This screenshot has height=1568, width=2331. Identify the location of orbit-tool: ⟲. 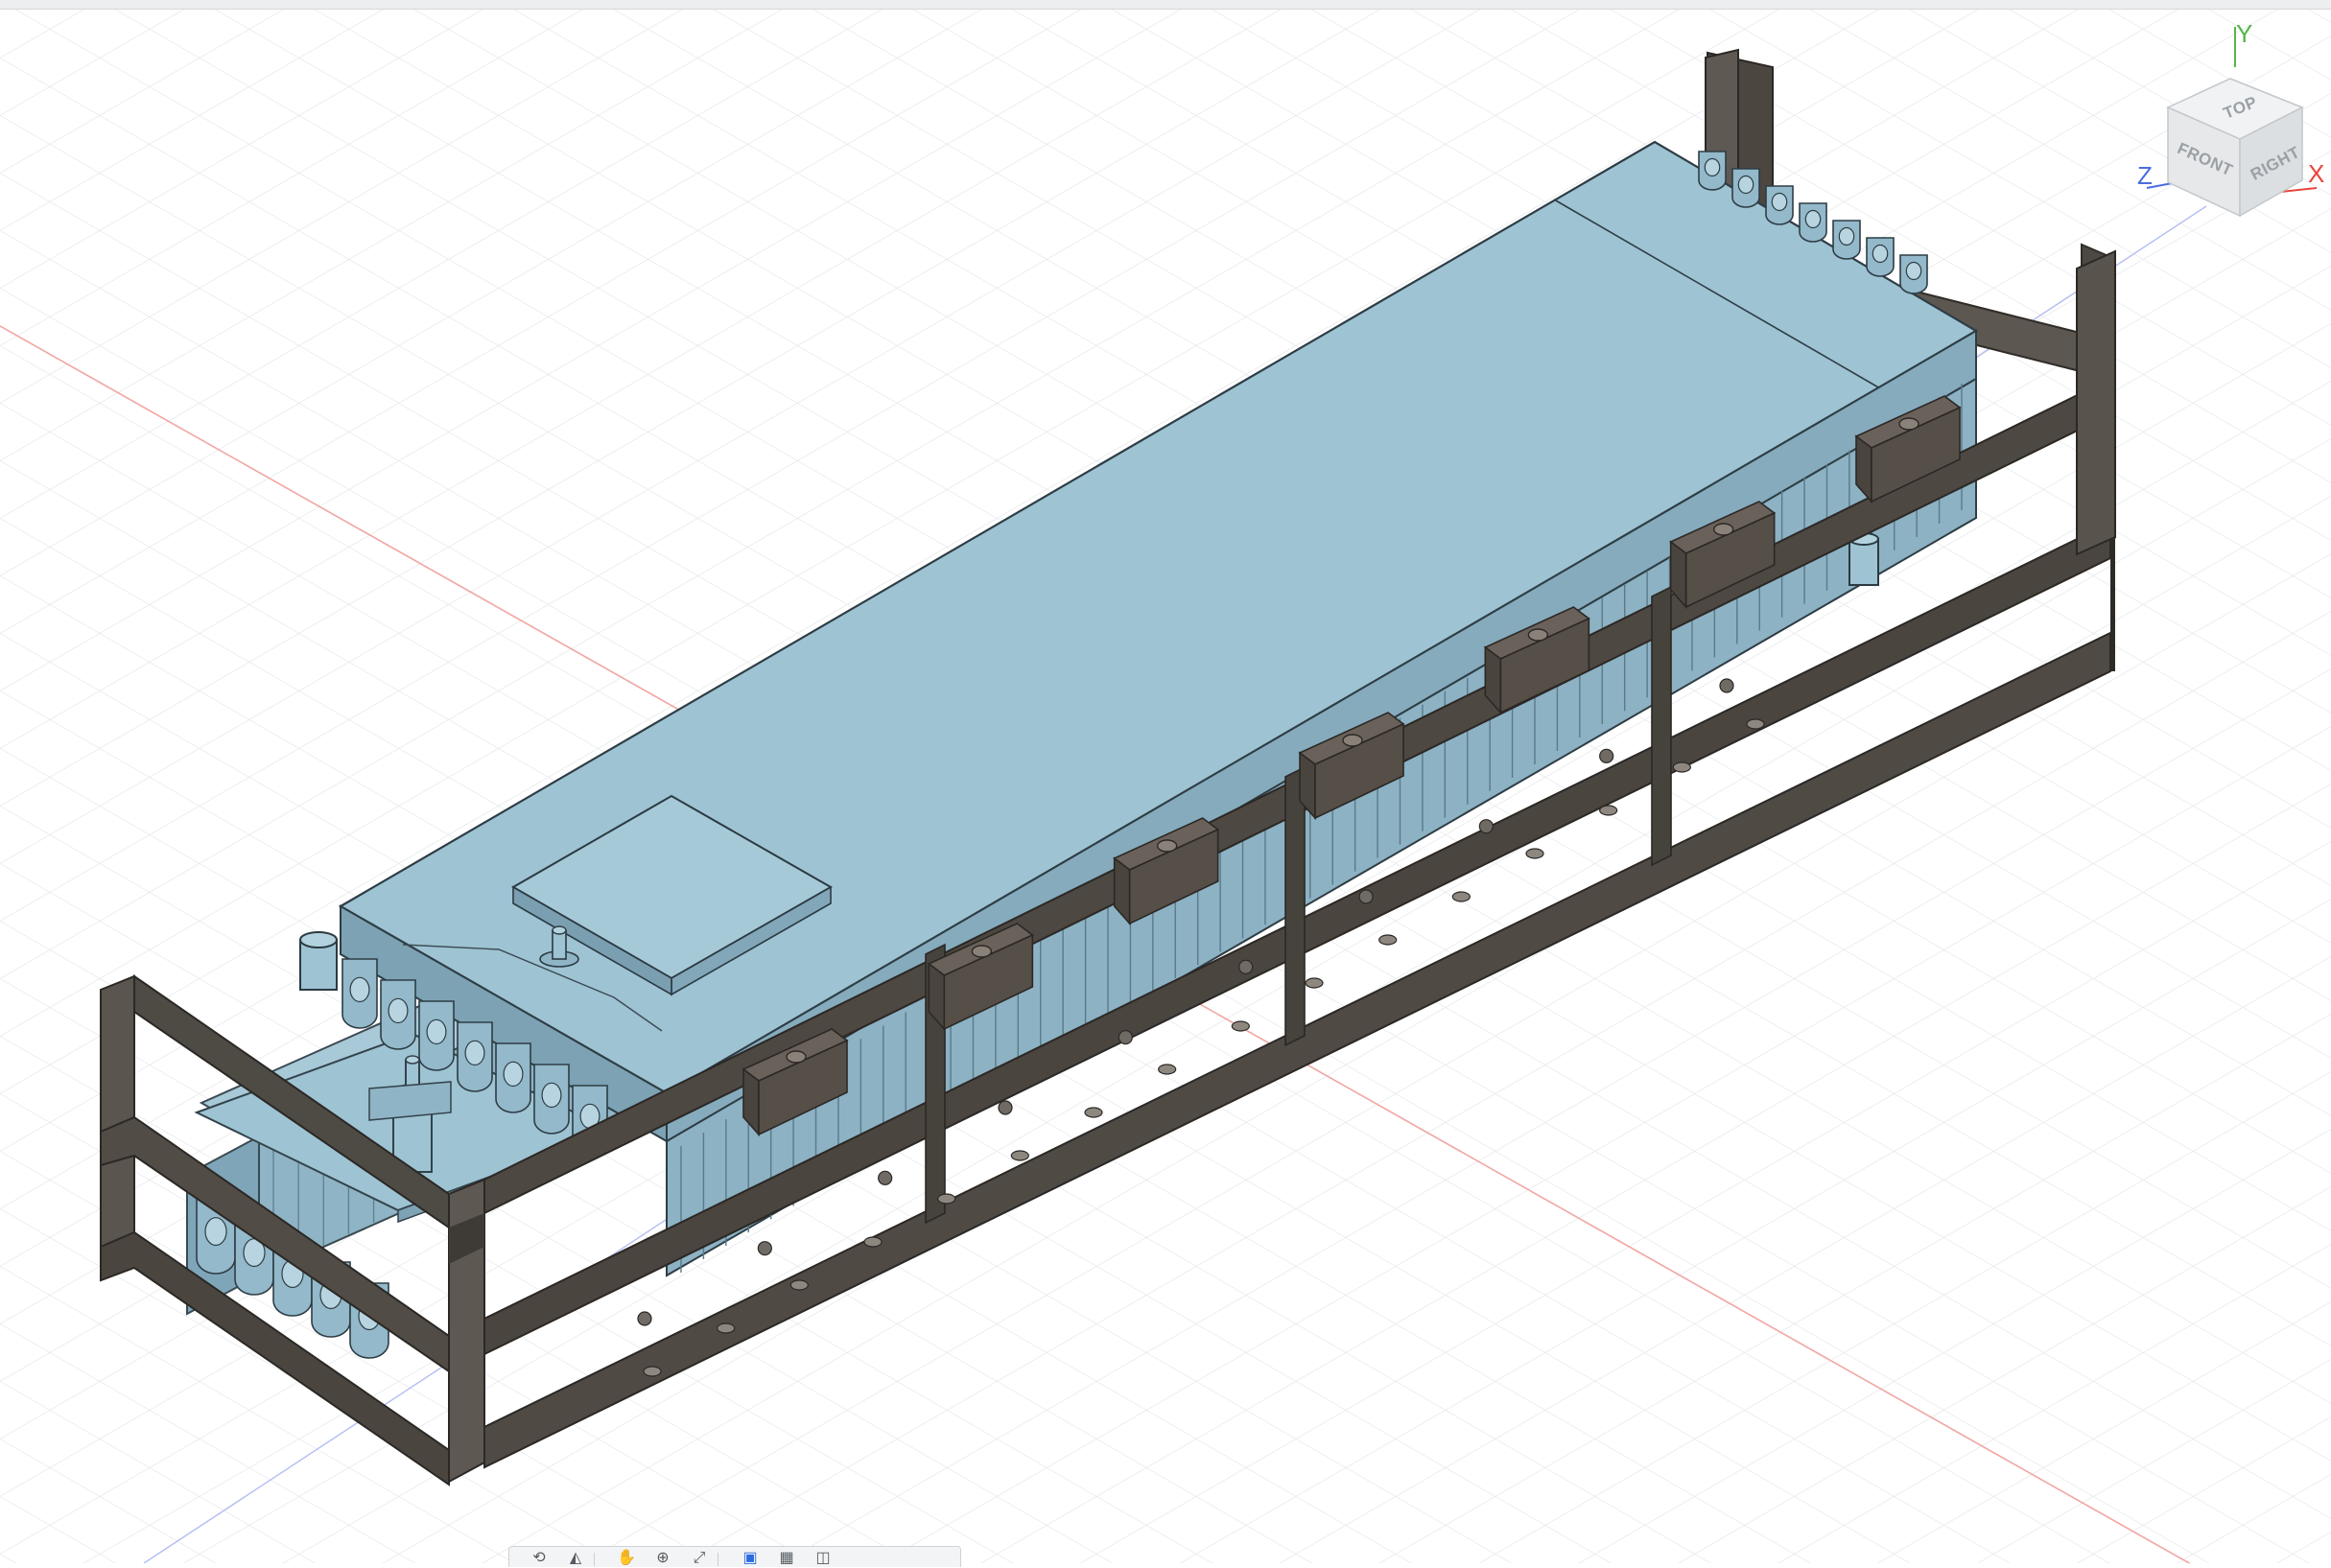
(539, 1560).